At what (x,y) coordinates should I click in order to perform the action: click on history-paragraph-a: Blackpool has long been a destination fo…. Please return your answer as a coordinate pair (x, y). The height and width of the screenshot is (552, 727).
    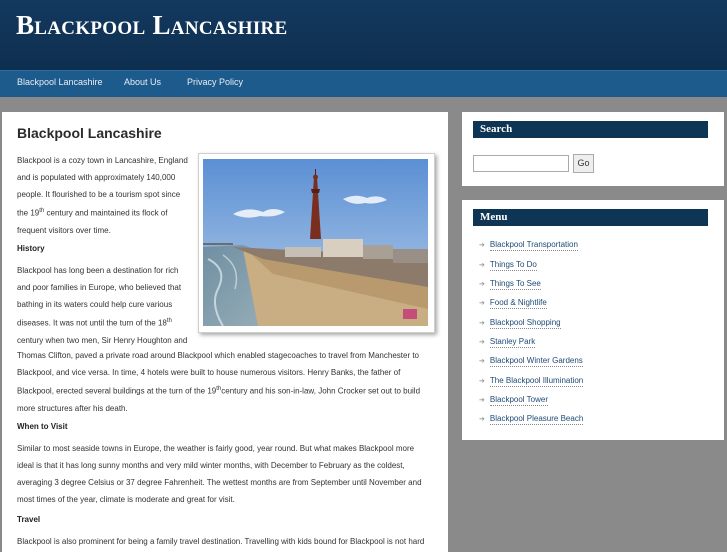
    Looking at the image, I should click on (102, 305).